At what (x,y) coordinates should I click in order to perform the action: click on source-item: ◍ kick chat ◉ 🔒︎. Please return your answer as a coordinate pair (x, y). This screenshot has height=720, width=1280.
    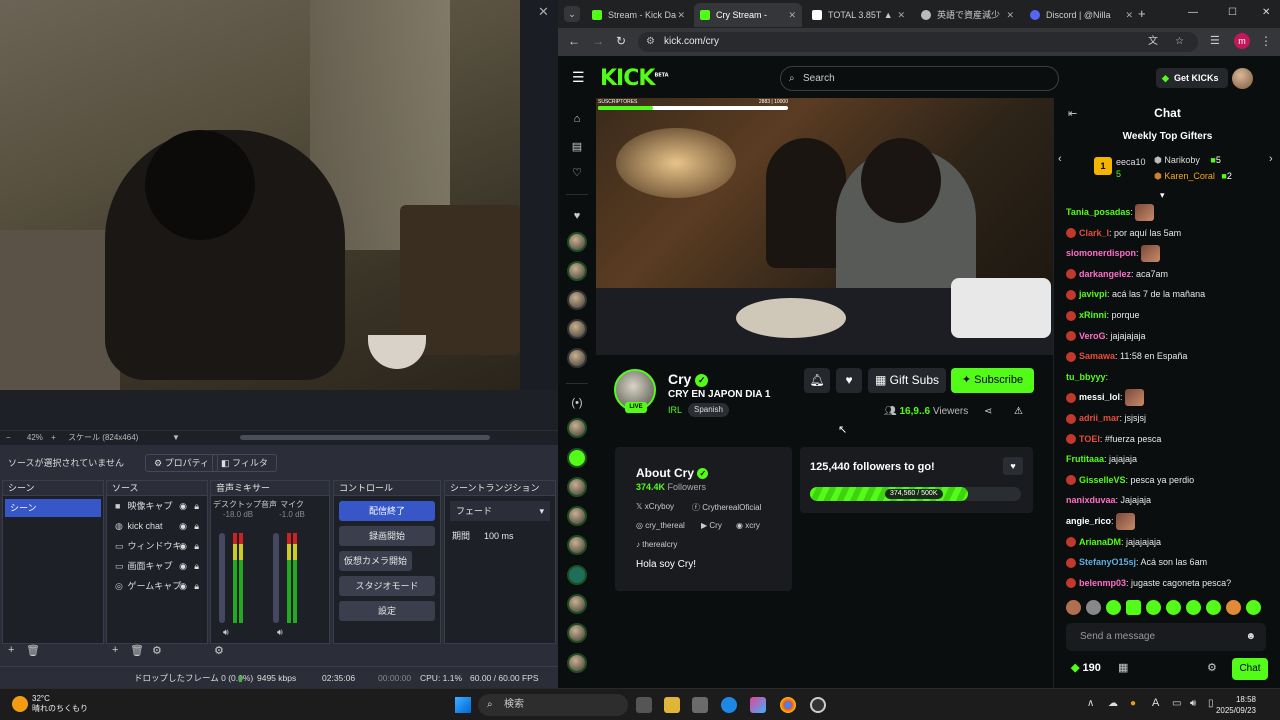
    Looking at the image, I should click on (157, 526).